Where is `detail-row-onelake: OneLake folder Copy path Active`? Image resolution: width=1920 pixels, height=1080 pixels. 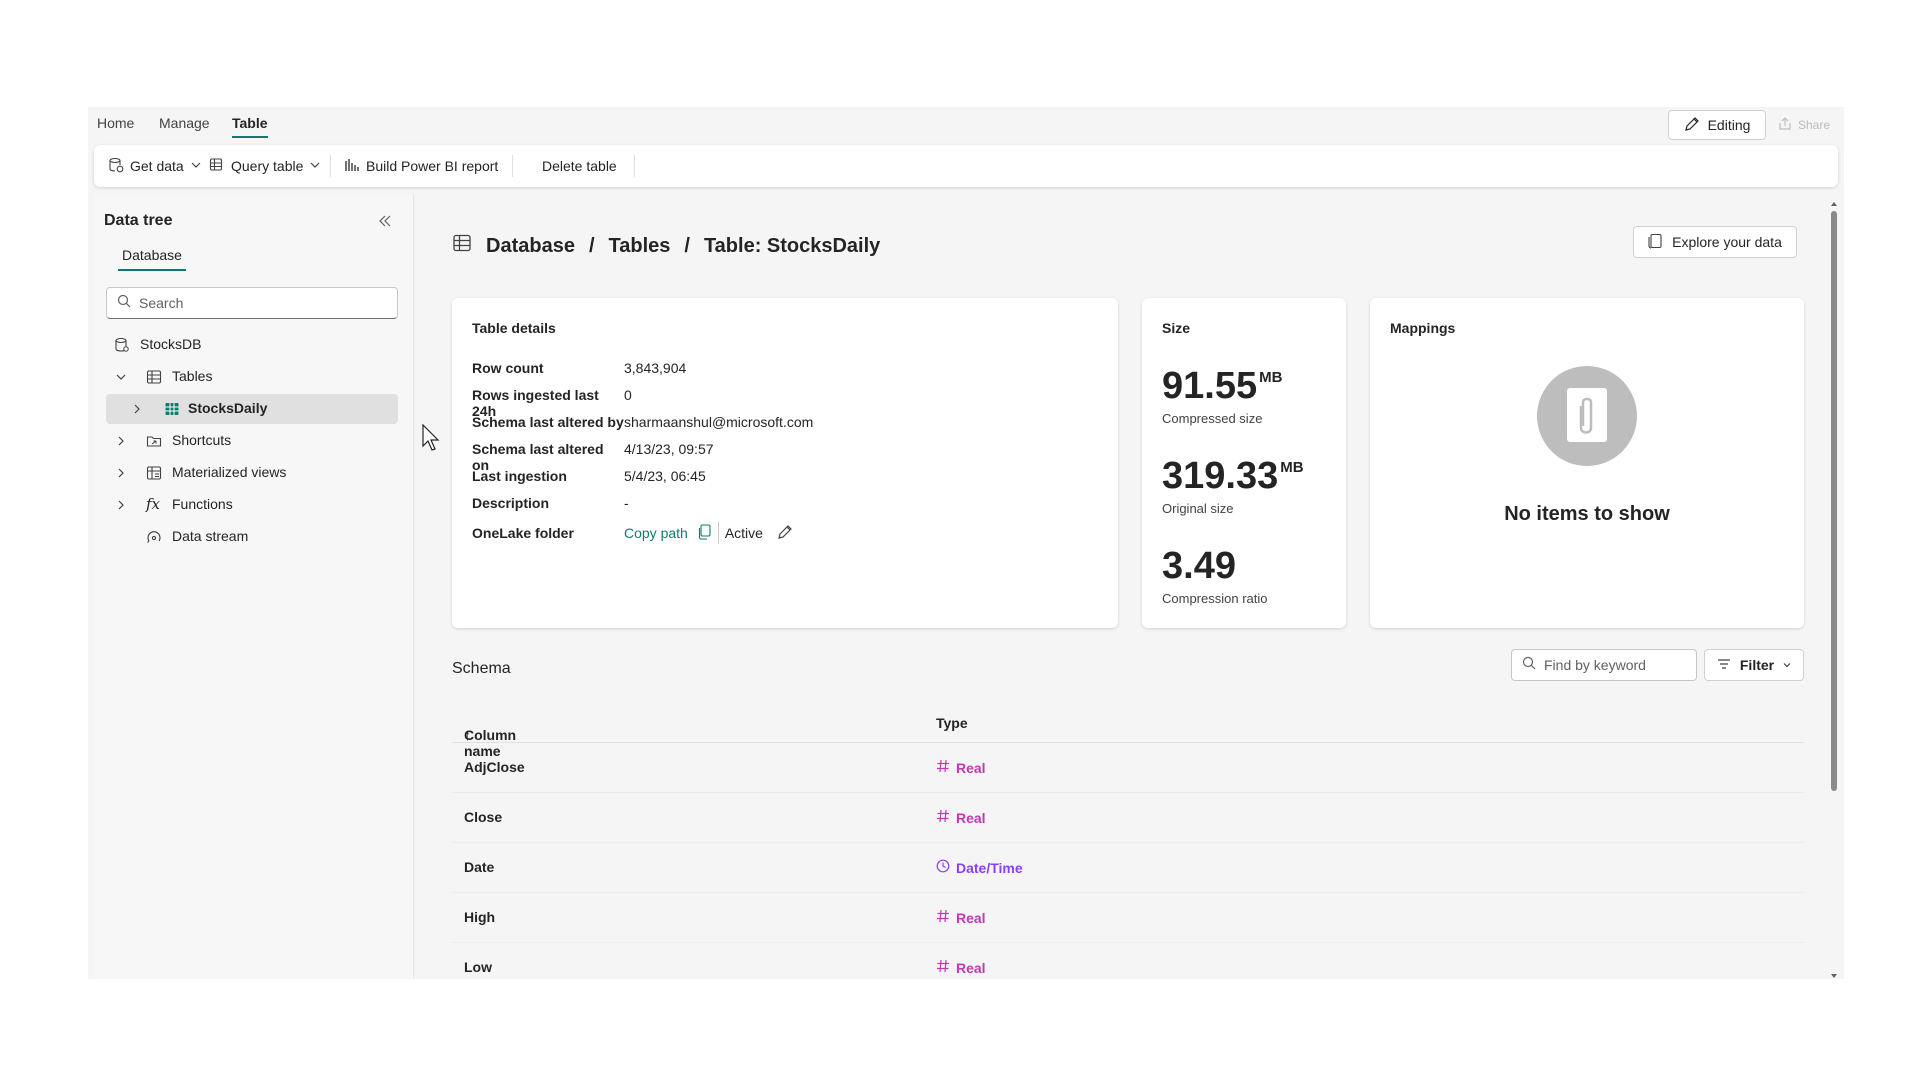
detail-row-onelake: OneLake folder Copy path Active is located at coordinates (632, 533).